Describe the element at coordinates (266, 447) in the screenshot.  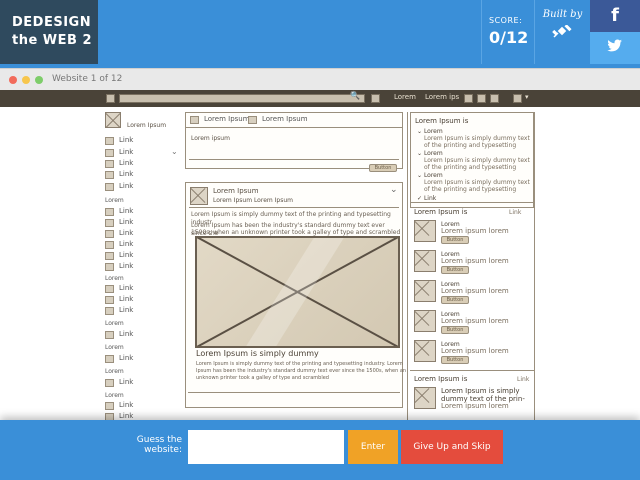
I see `website-guess-input` at that location.